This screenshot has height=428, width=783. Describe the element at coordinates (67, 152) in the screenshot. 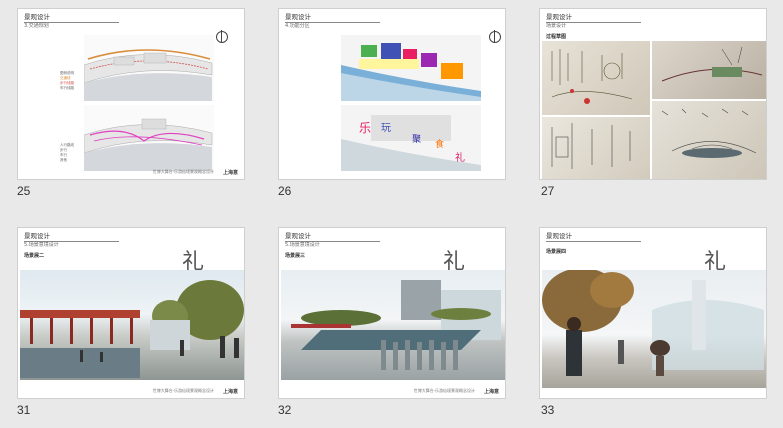

I see `legend-lower: 人行路线 步行 车行 其他` at that location.